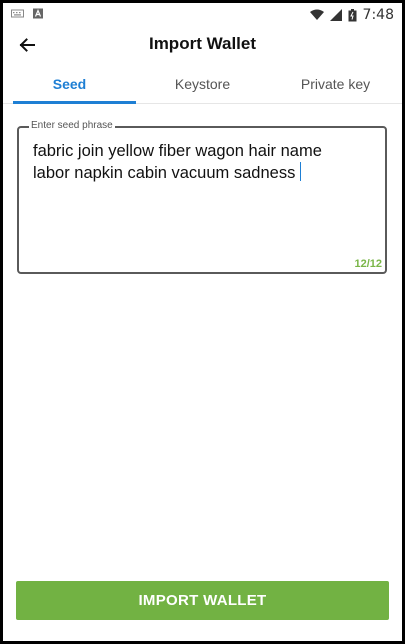  I want to click on seed-phrase-label: Enter seed phrase, so click(72, 125).